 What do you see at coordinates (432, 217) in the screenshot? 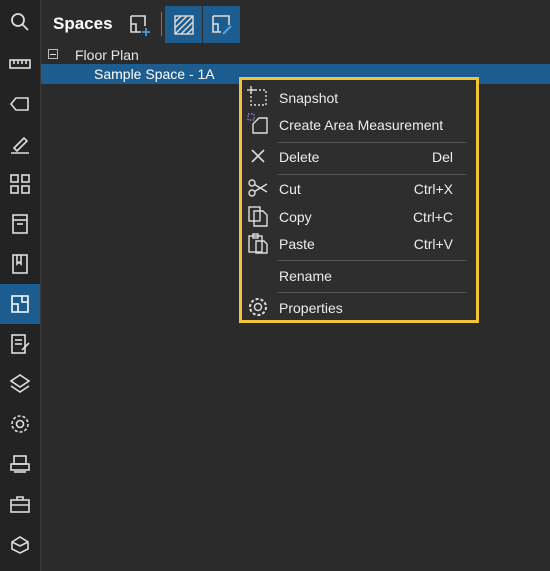
I see `menu-item-shortcut: Ctrl+C` at bounding box center [432, 217].